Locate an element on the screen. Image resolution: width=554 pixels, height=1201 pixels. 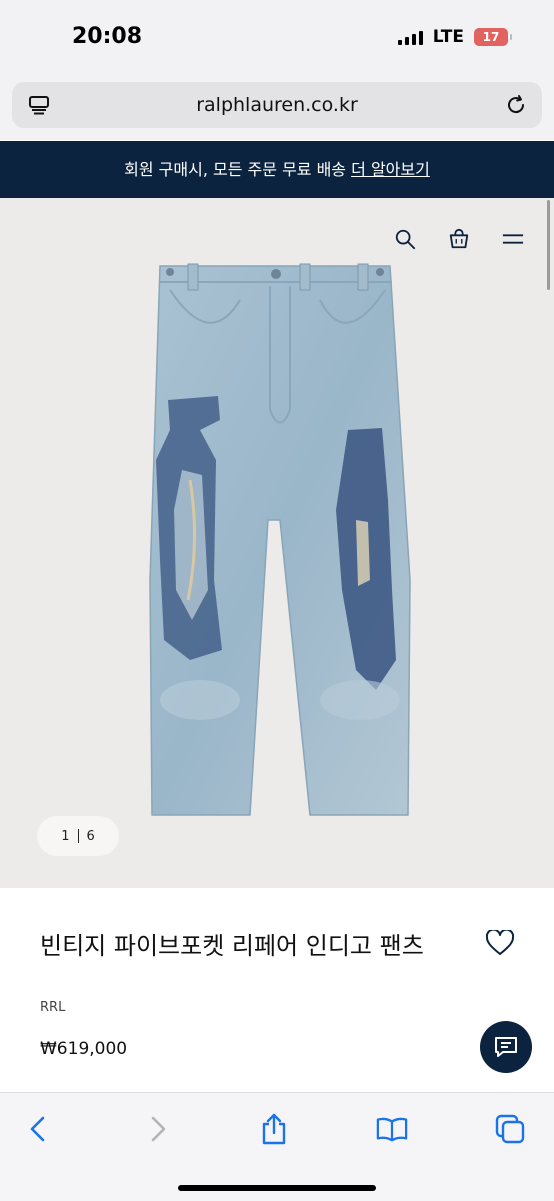
promo-text: 회원 구매시, 모든 주문 무료 배송 is located at coordinates (235, 169).